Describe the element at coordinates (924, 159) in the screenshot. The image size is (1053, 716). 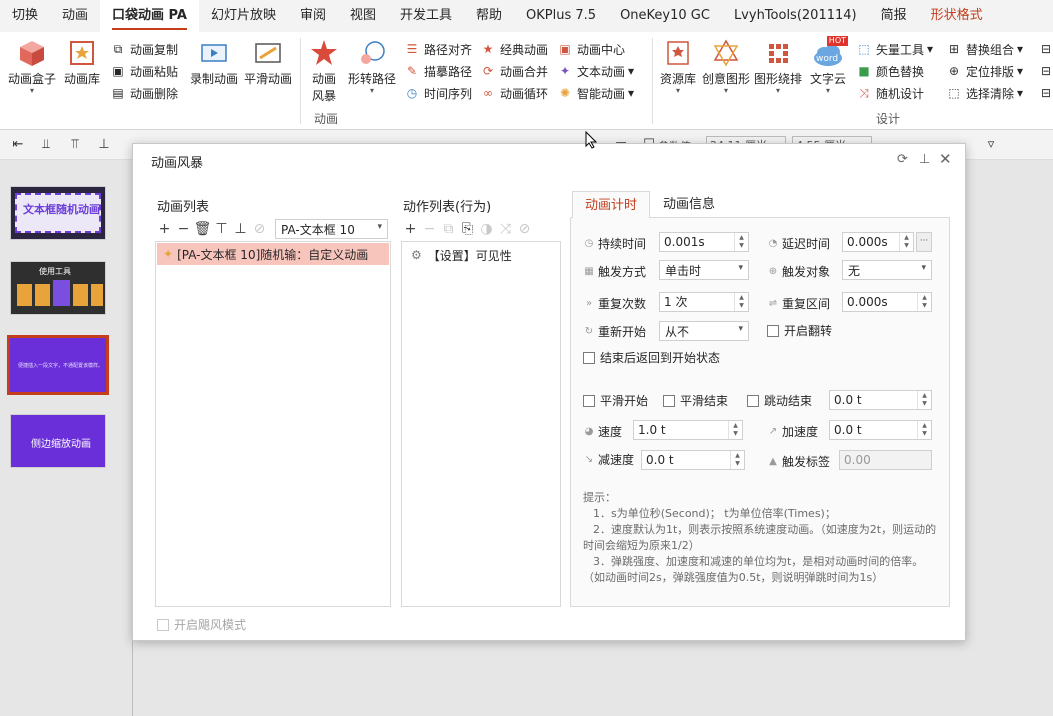
I see `pin-icon: ⊥` at that location.